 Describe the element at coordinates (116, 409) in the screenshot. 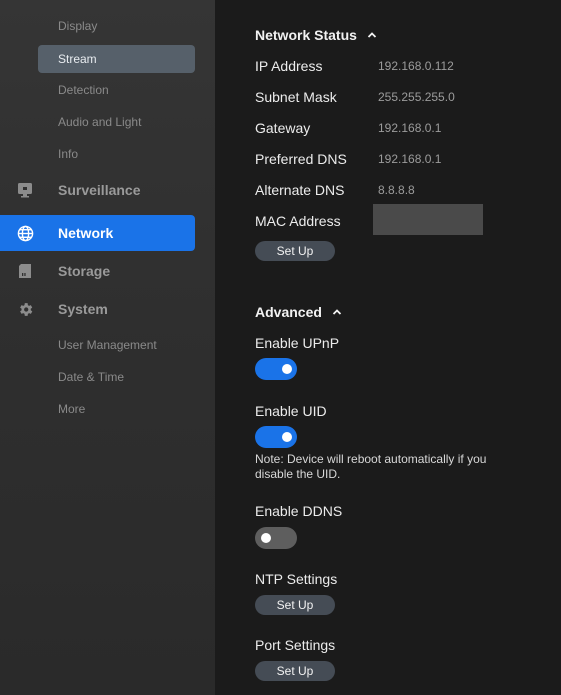

I see `sidebar-item-more: More` at that location.